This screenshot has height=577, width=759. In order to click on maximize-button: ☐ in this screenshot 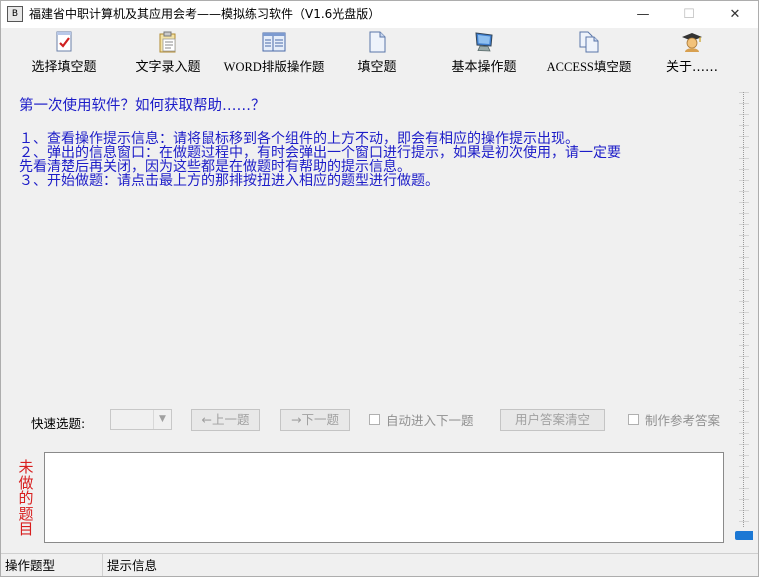, I will do `click(689, 14)`.